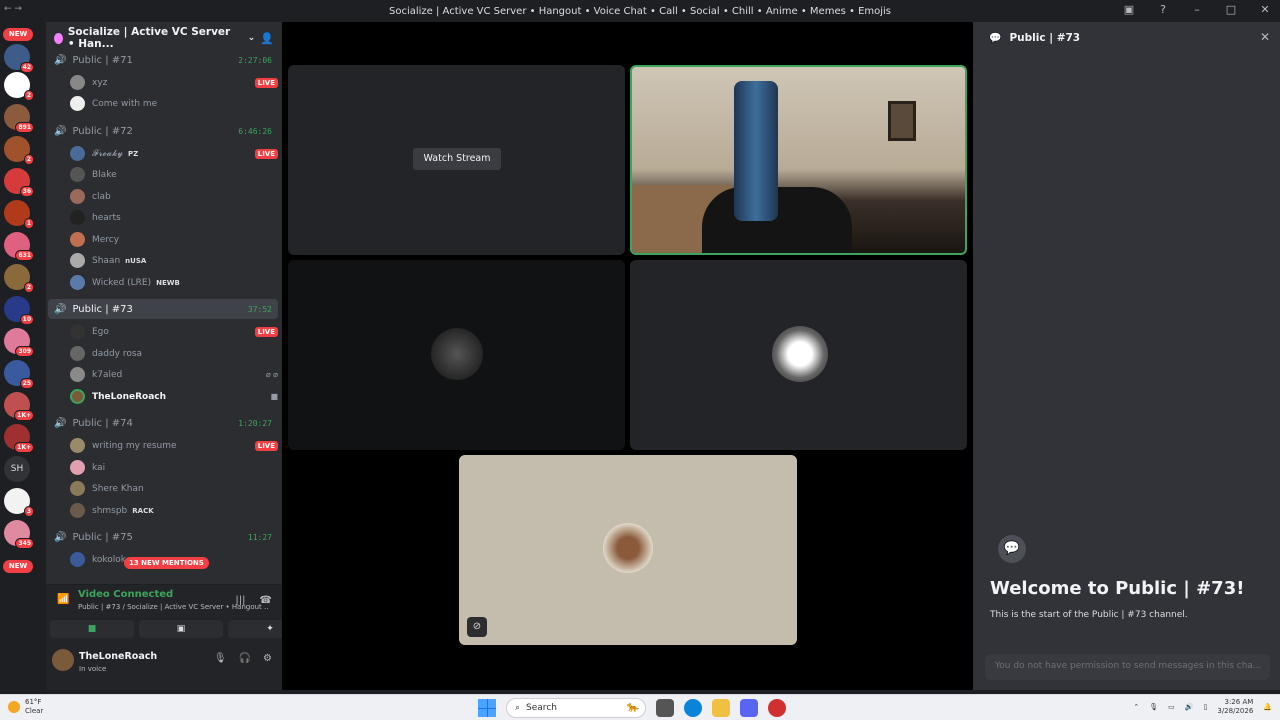  Describe the element at coordinates (1045, 38) in the screenshot. I see `chat-title: Public | #73` at that location.